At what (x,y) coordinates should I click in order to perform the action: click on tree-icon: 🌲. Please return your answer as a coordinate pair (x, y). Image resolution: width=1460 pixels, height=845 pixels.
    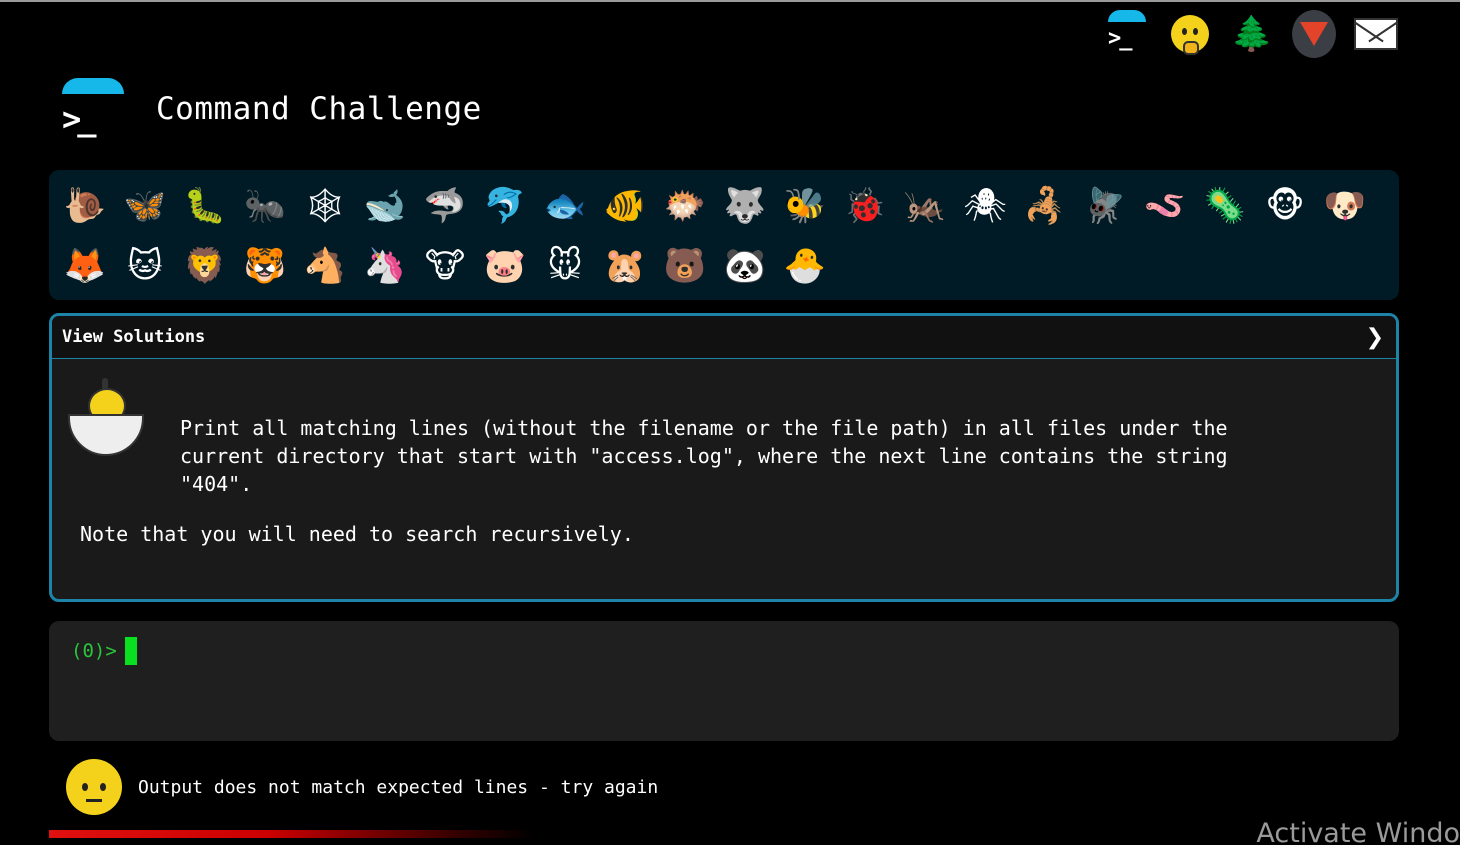
    Looking at the image, I should click on (1252, 34).